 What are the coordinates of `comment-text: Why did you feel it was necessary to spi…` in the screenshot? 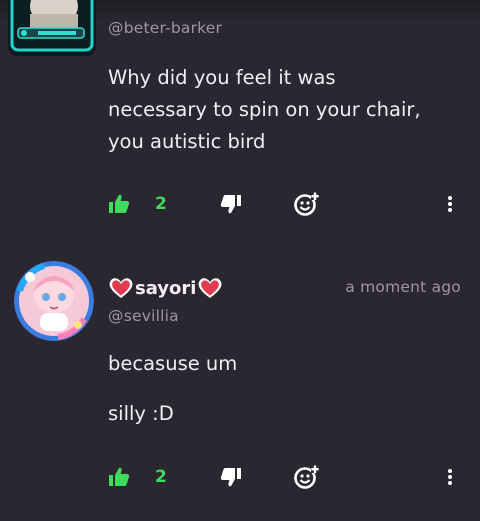 It's located at (264, 109).